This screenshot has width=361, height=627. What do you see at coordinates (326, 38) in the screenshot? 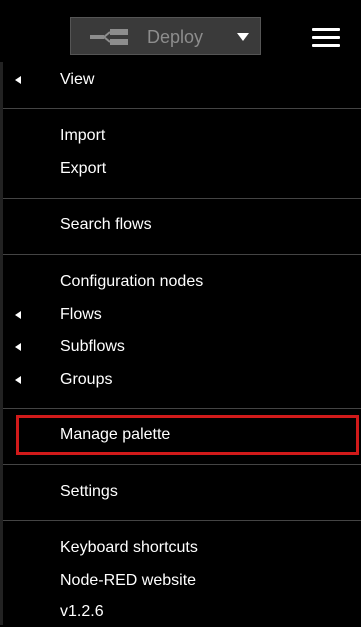
I see `hamburger-menu-icon` at bounding box center [326, 38].